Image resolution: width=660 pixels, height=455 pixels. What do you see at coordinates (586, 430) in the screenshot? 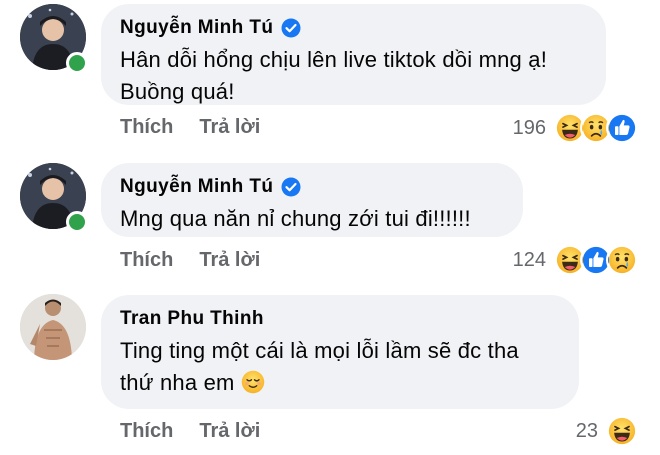
I see `reaction-count: 23` at bounding box center [586, 430].